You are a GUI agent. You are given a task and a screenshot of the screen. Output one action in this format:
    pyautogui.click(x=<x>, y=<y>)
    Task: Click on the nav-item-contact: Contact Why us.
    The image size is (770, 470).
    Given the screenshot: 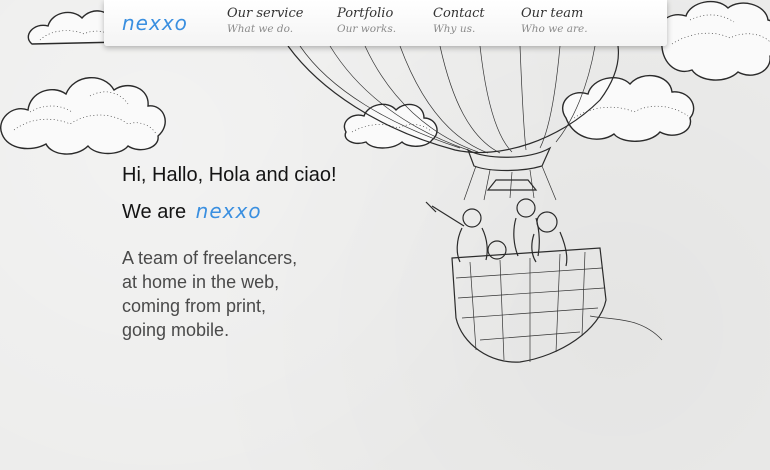 What is the action you would take?
    pyautogui.click(x=459, y=20)
    